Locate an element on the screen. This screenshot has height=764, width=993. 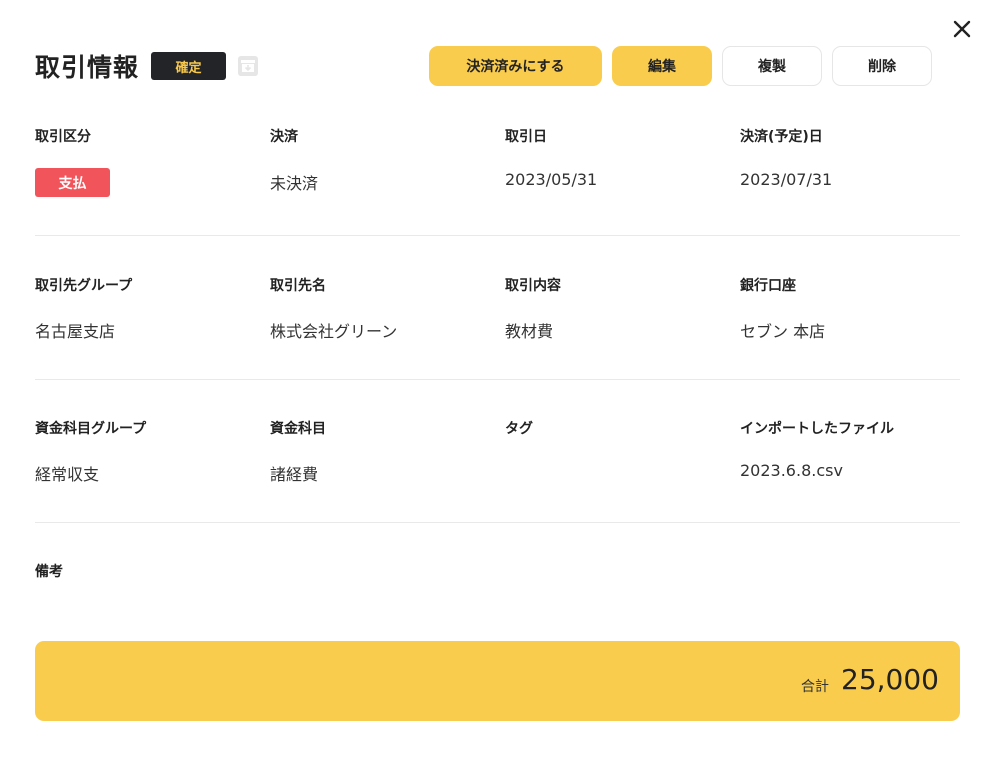
settlement-date-value: 2023/07/31 is located at coordinates (786, 179).